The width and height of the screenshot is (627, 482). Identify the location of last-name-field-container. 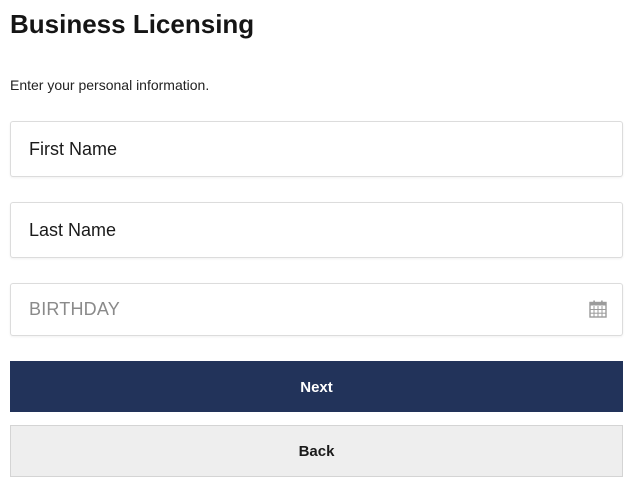
(316, 230).